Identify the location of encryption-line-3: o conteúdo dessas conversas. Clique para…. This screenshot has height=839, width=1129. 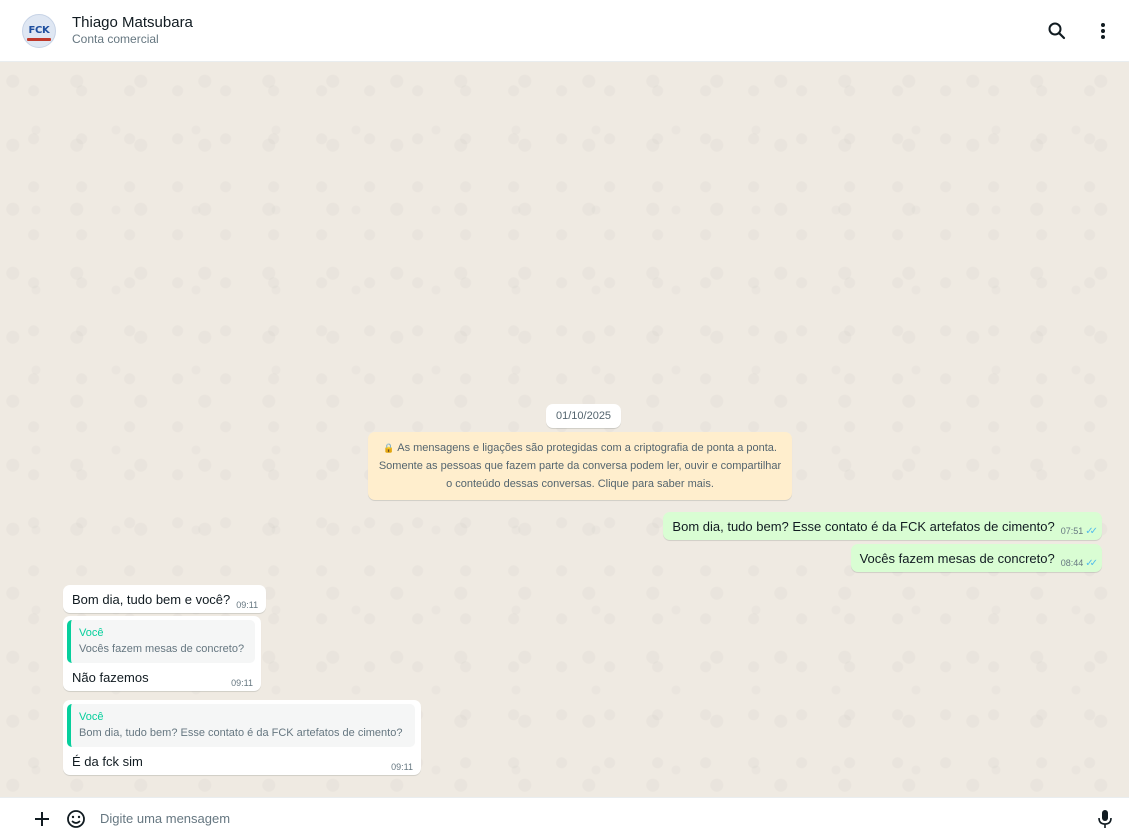
(580, 484).